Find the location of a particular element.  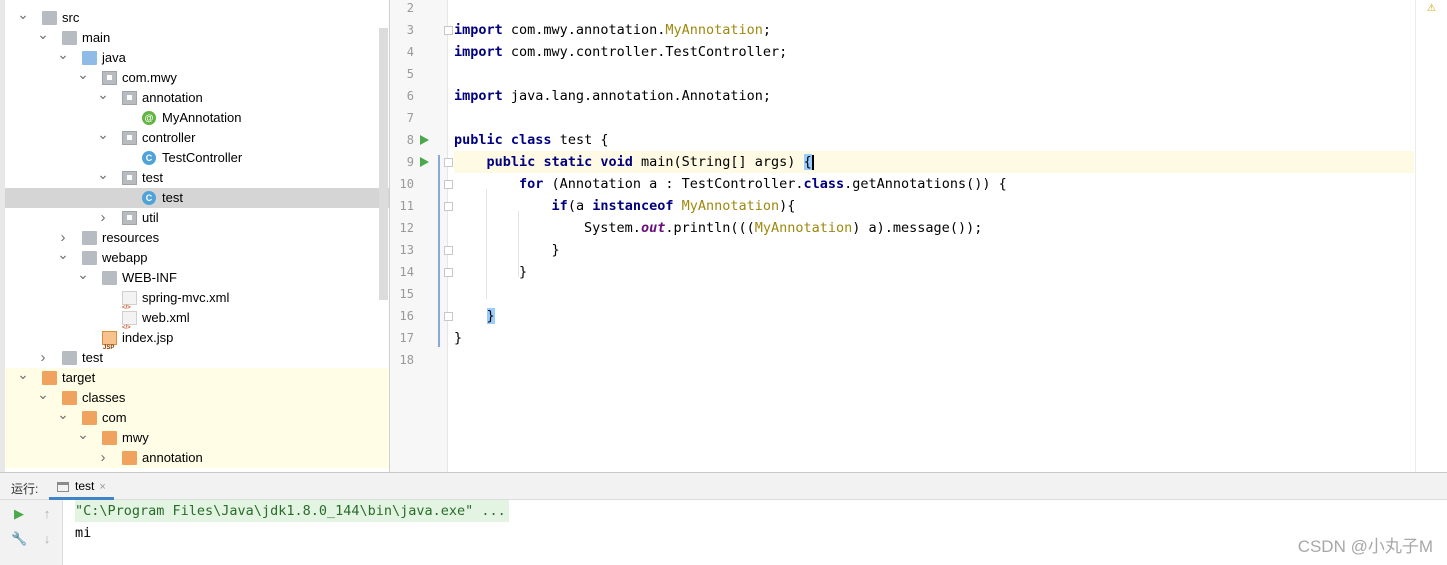

code-line: public static void main(String[] args) { is located at coordinates (934, 162).